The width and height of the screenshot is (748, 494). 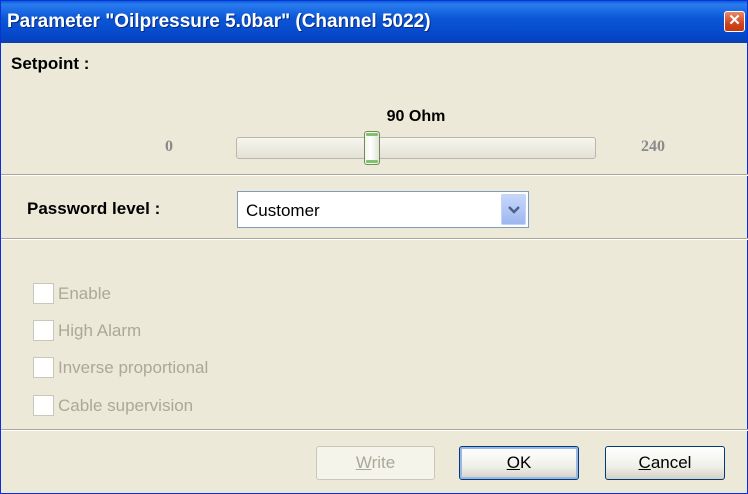 I want to click on cancel-label-rest: ancel, so click(x=671, y=462).